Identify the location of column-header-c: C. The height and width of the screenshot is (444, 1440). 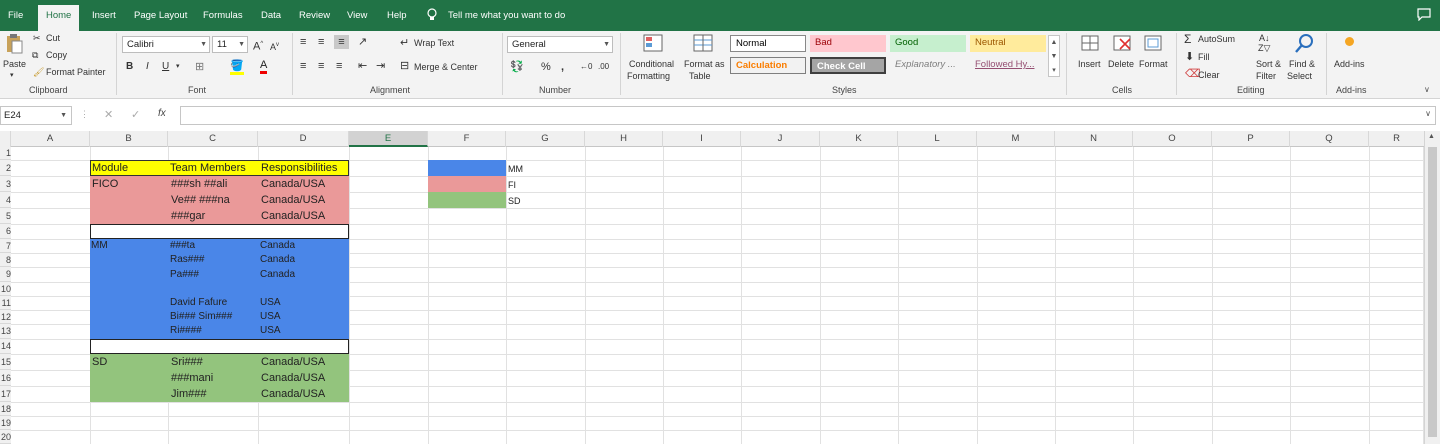
(213, 139).